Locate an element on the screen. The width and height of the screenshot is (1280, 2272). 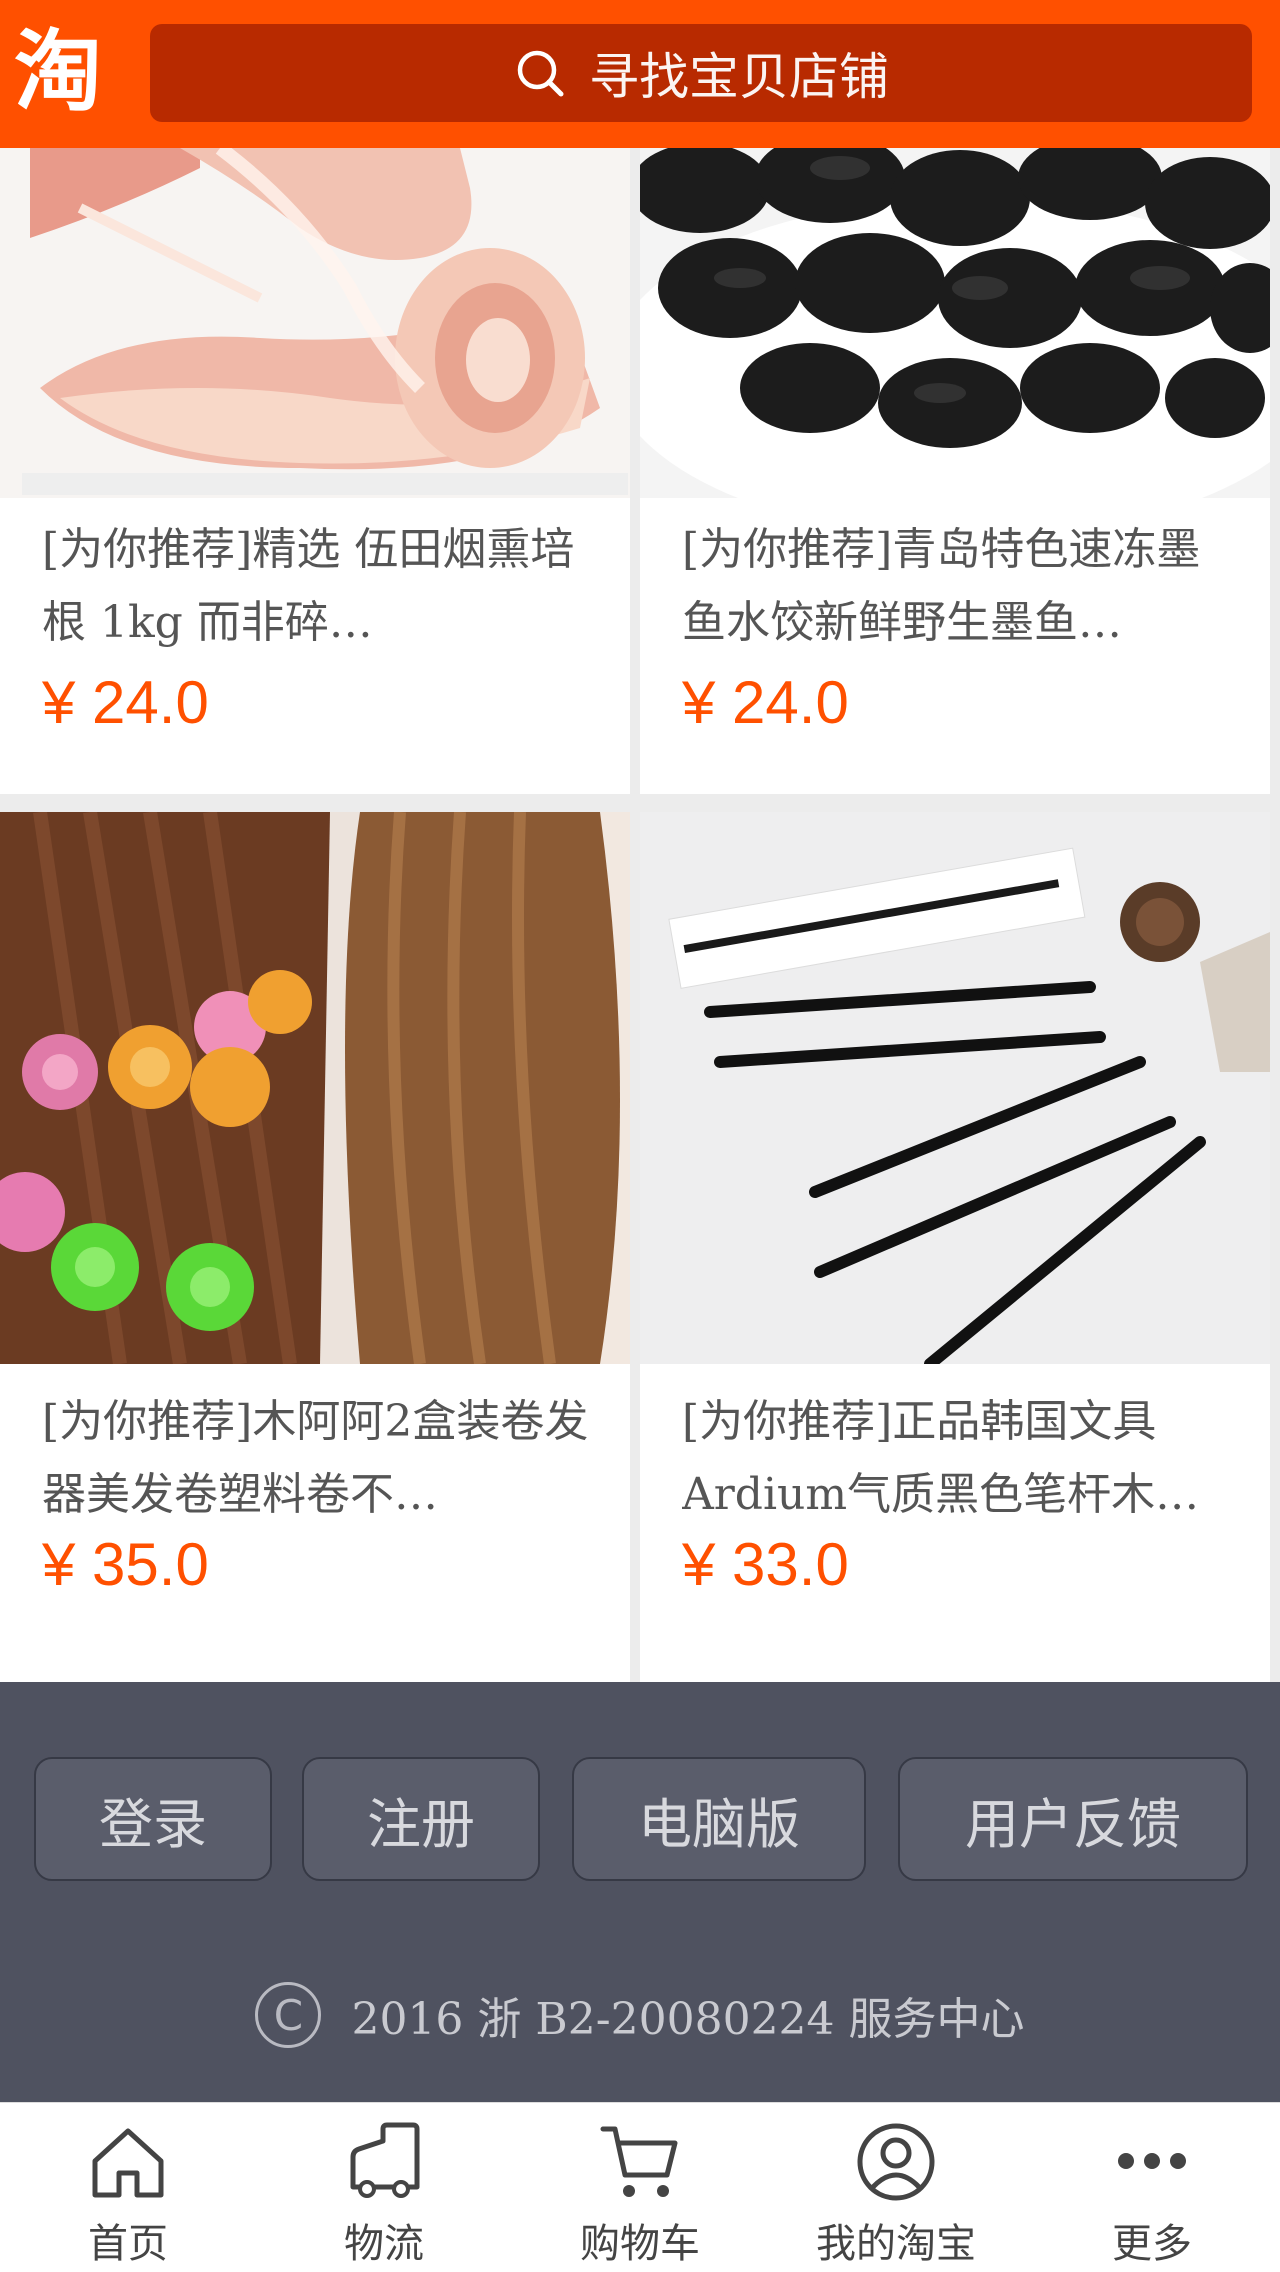
bottom-tab-bar: 首页 物流 购物车 我的淘宝 更多 is located at coordinates (640, 2187).